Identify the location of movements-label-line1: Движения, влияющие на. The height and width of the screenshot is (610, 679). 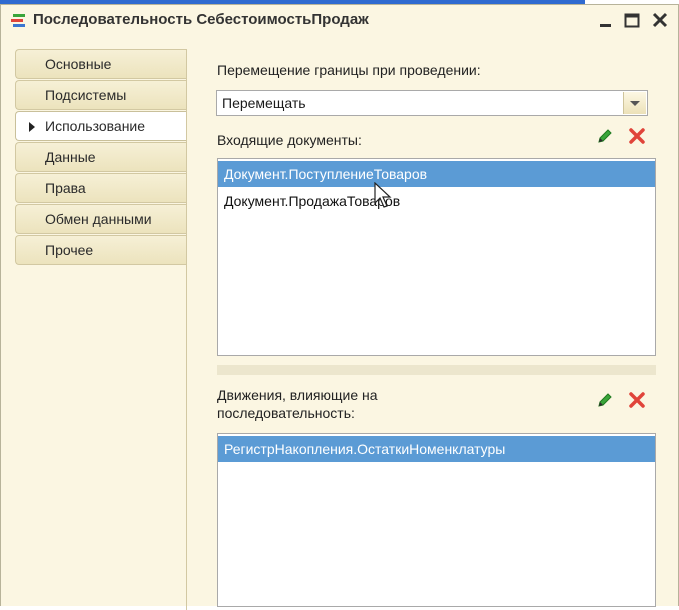
(297, 395).